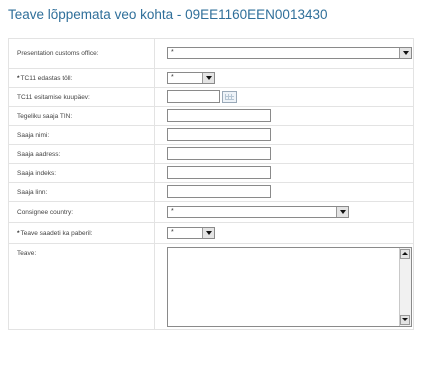 This screenshot has width=434, height=381. Describe the element at coordinates (56, 233) in the screenshot. I see `paper-sent-label: Teave saadeti ka paberil:` at that location.